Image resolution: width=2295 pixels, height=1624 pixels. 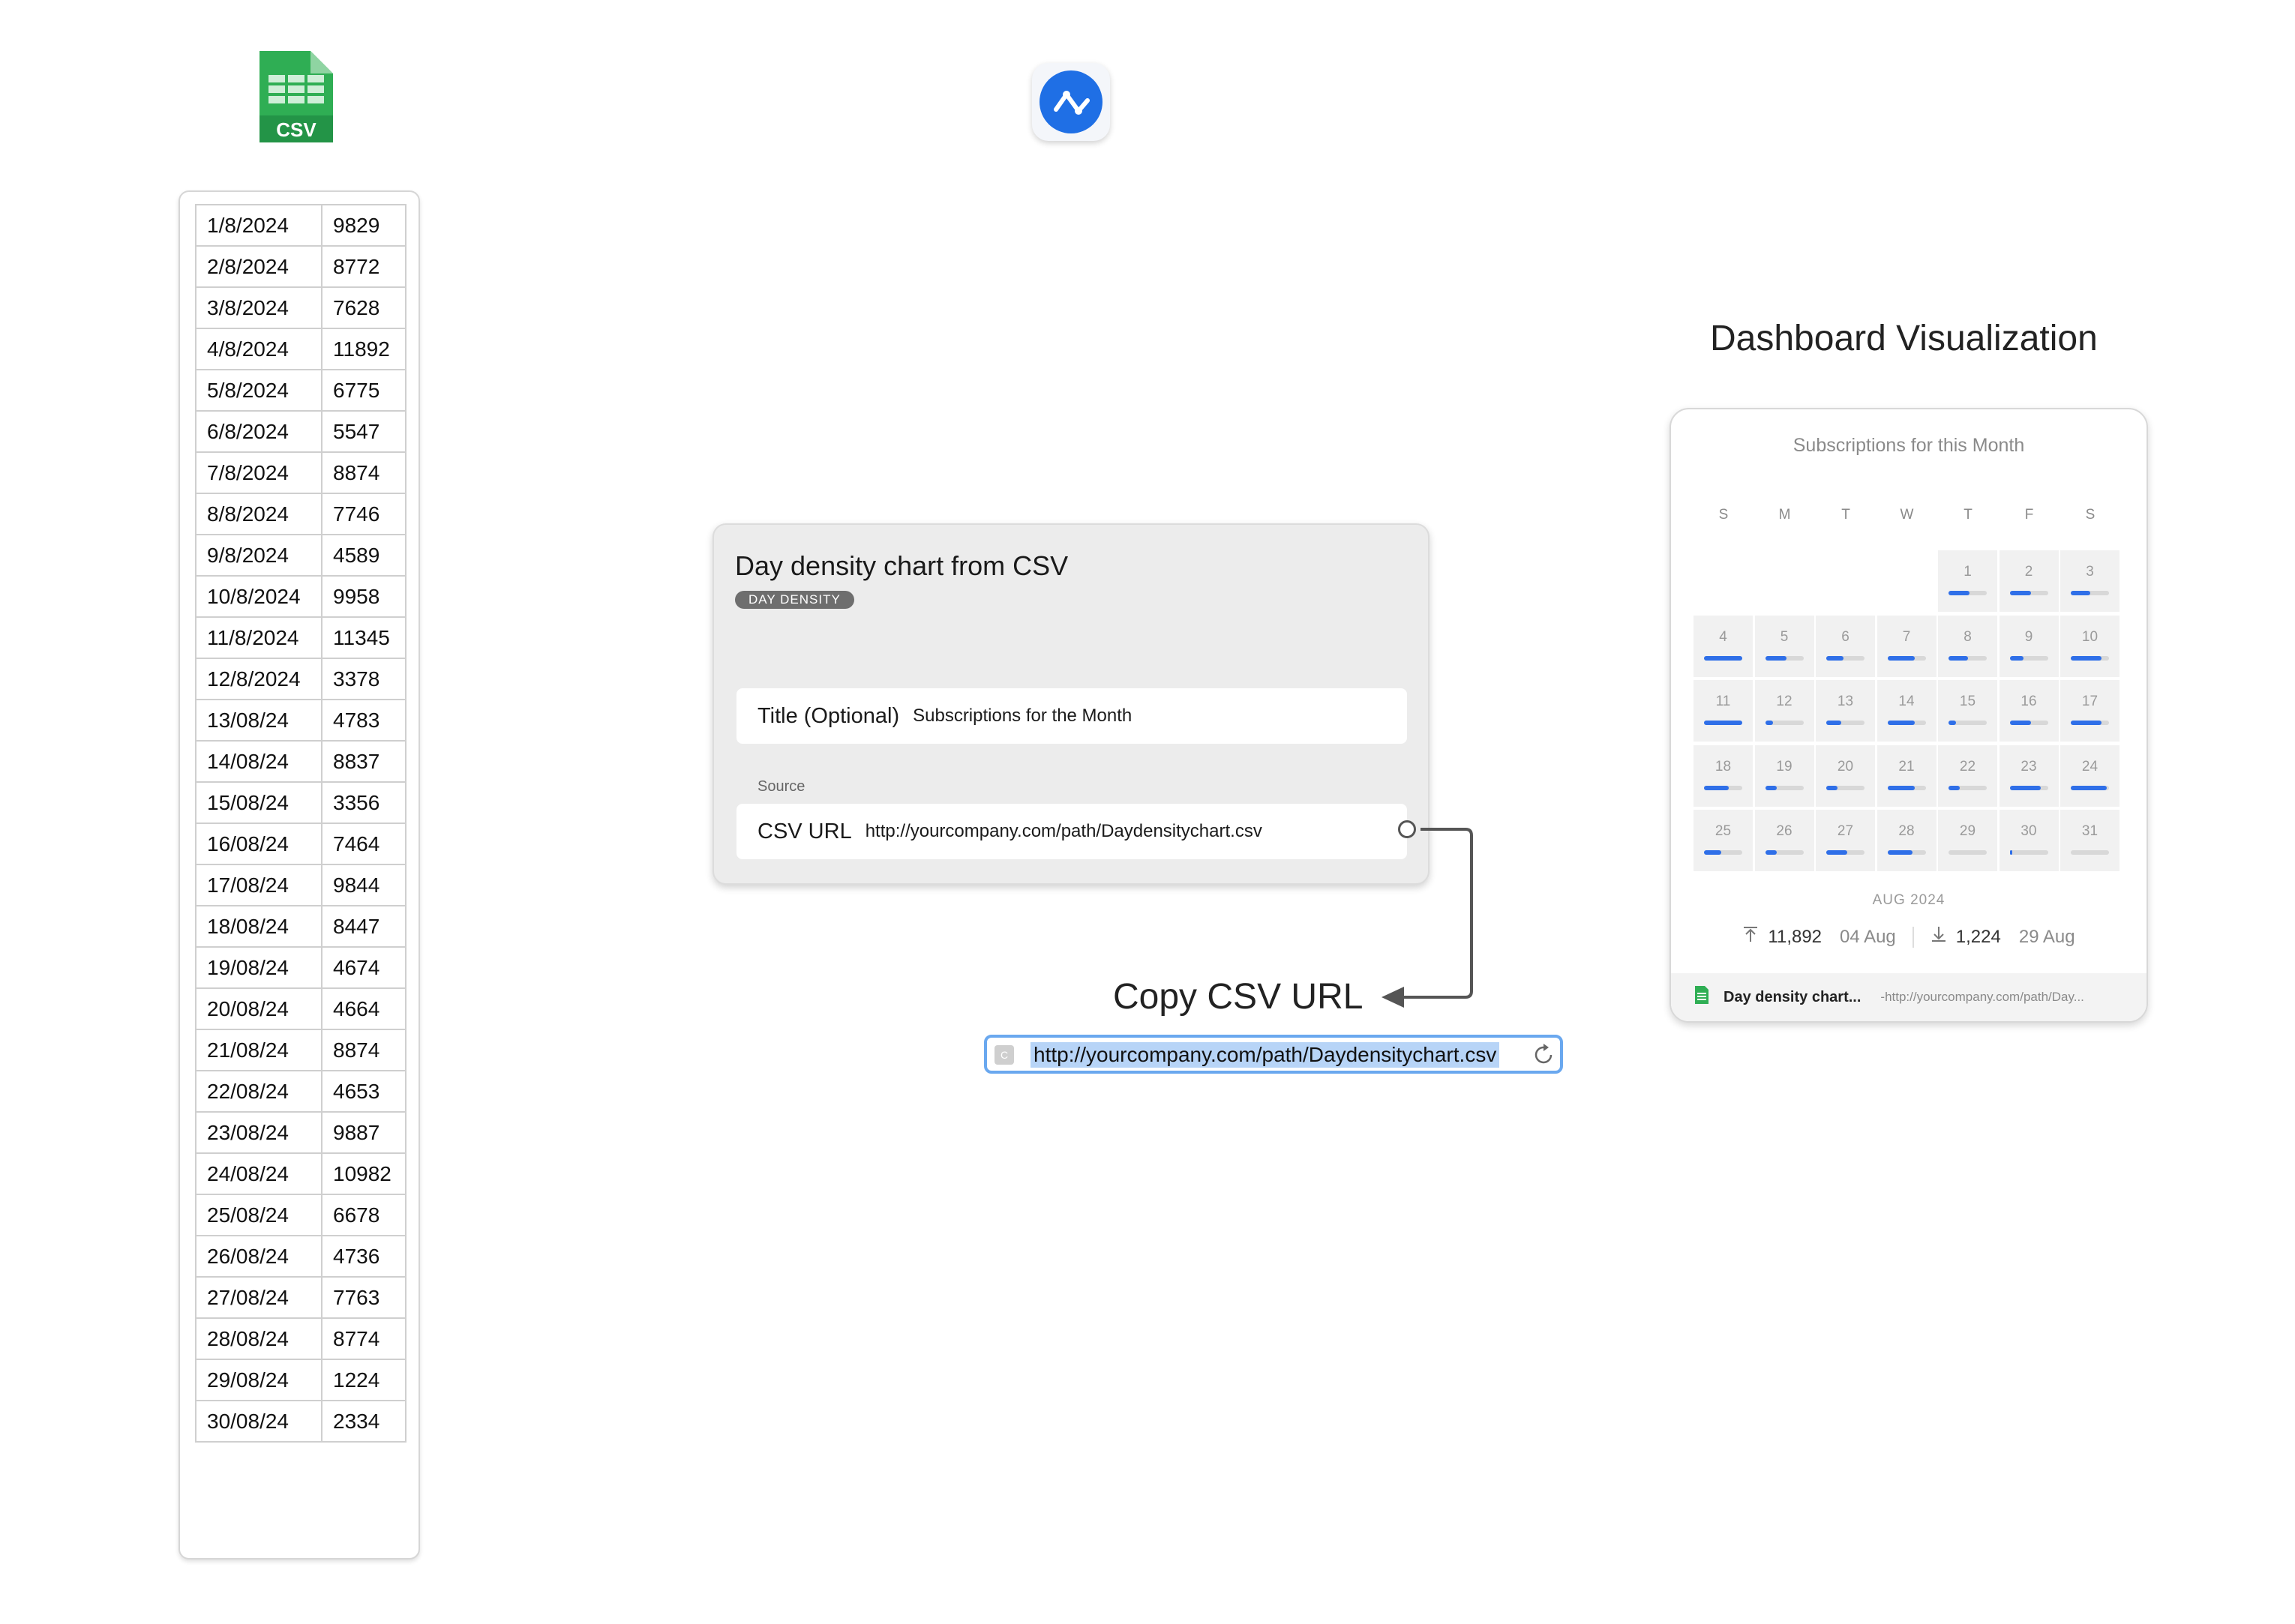 What do you see at coordinates (1723, 776) in the screenshot?
I see `day-cell: 18` at bounding box center [1723, 776].